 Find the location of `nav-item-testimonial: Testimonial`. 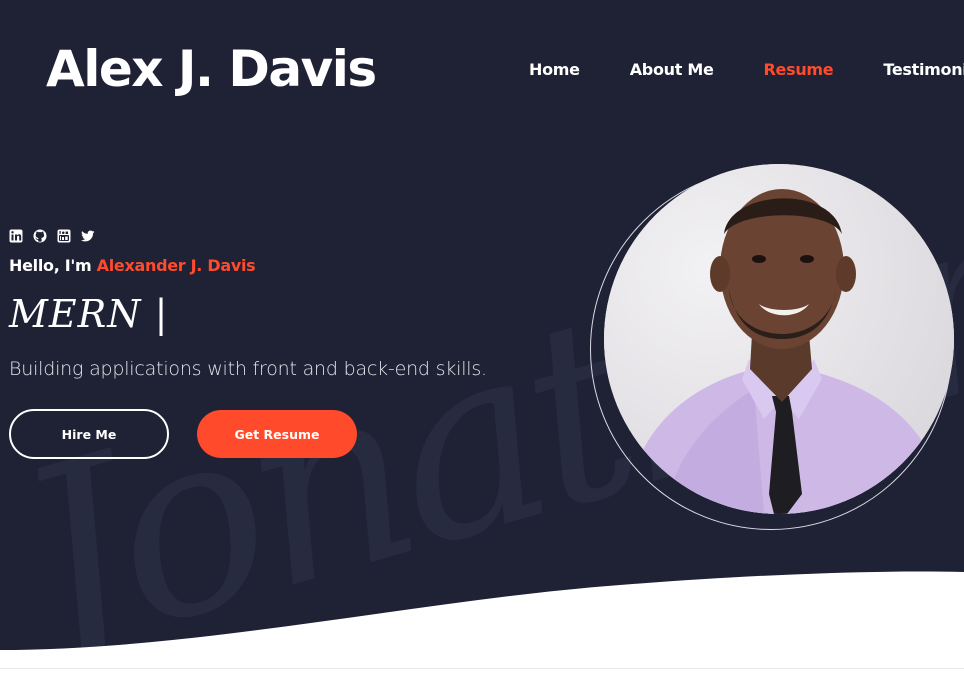

nav-item-testimonial: Testimonial is located at coordinates (923, 69).